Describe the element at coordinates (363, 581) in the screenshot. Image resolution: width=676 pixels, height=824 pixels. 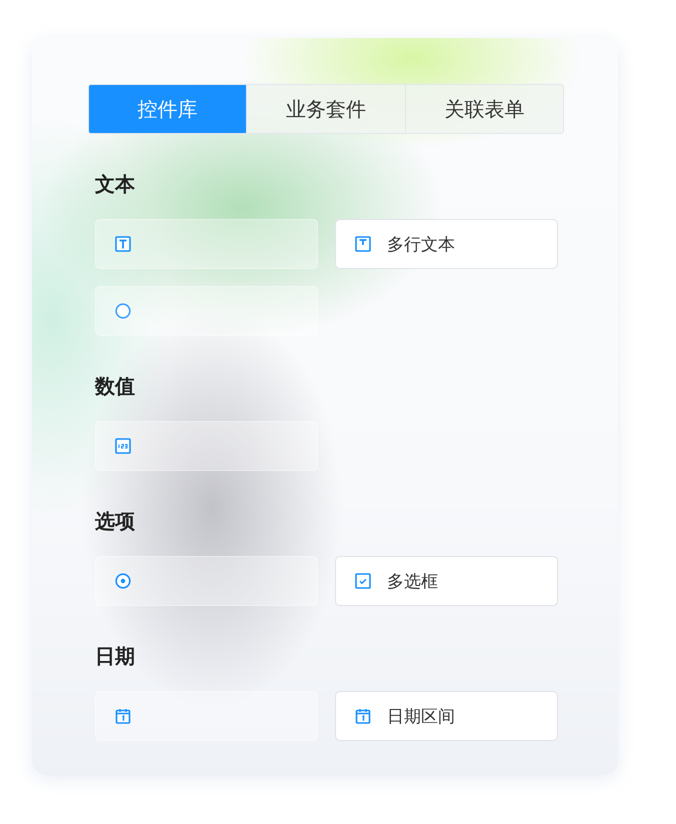
I see `checkbox-icon` at that location.